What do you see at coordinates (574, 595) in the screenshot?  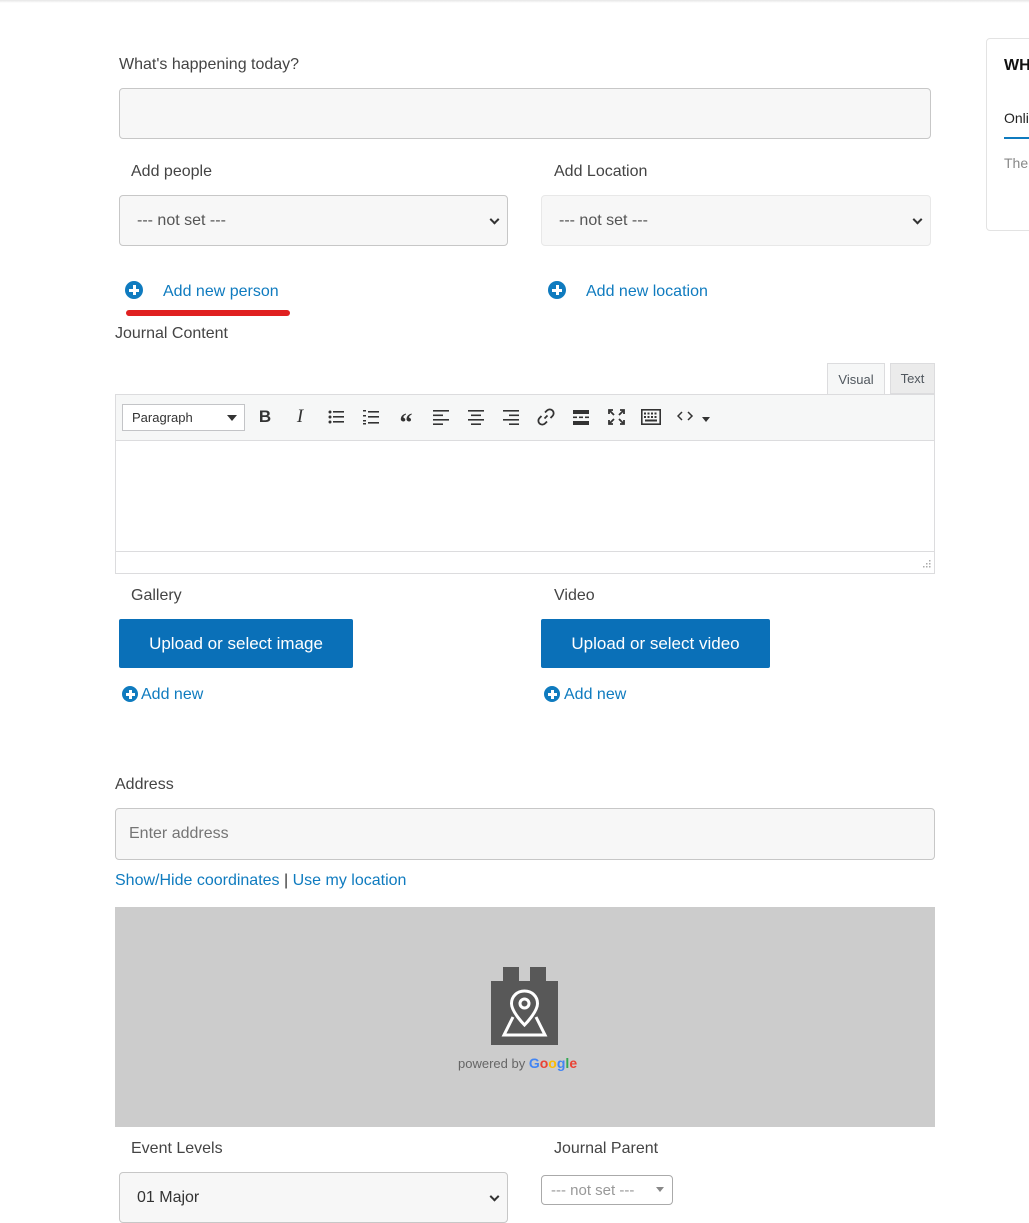 I see `video-label: Video` at bounding box center [574, 595].